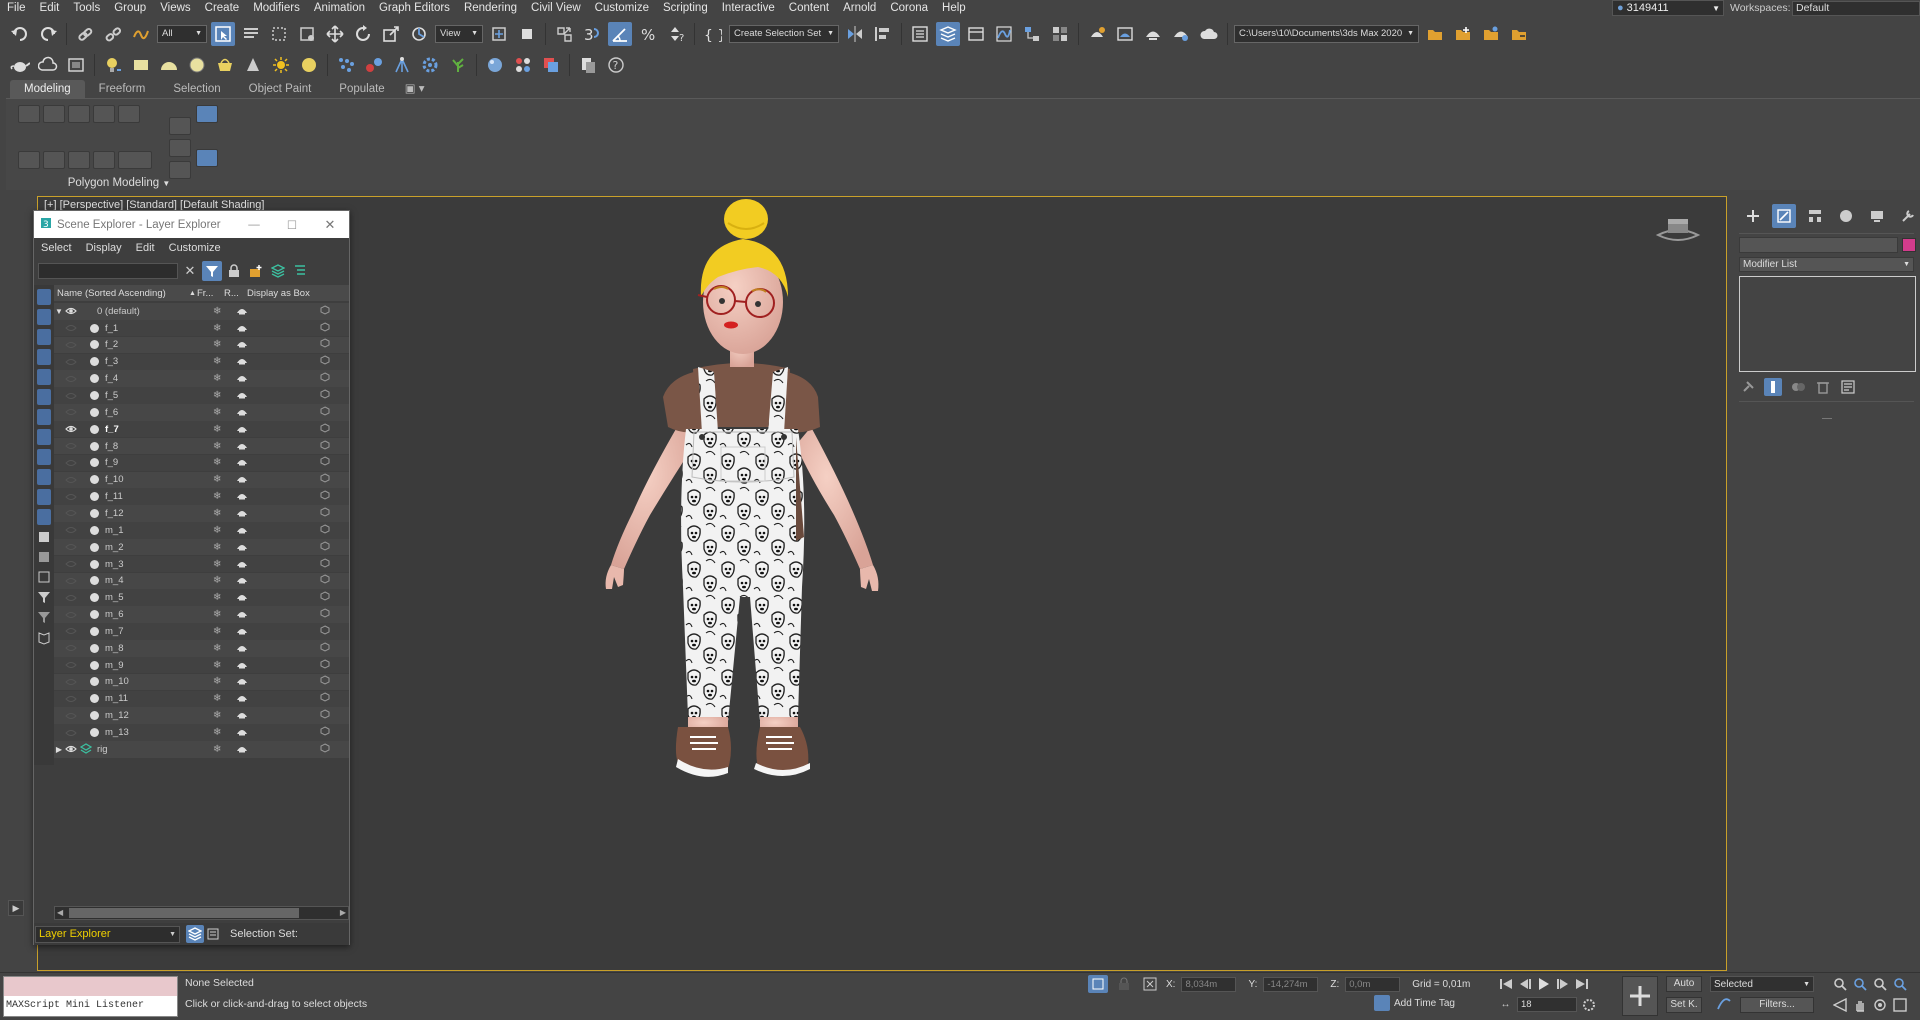 This screenshot has width=1920, height=1020. I want to click on rectangular-selection-icon, so click(279, 34).